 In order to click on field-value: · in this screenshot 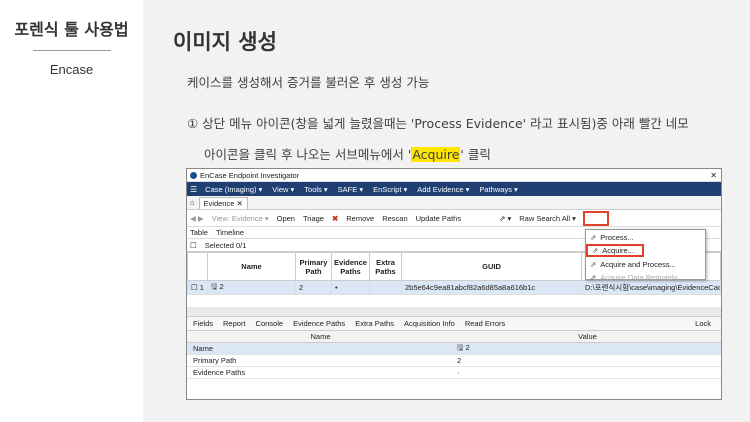, I will do `click(458, 372)`.